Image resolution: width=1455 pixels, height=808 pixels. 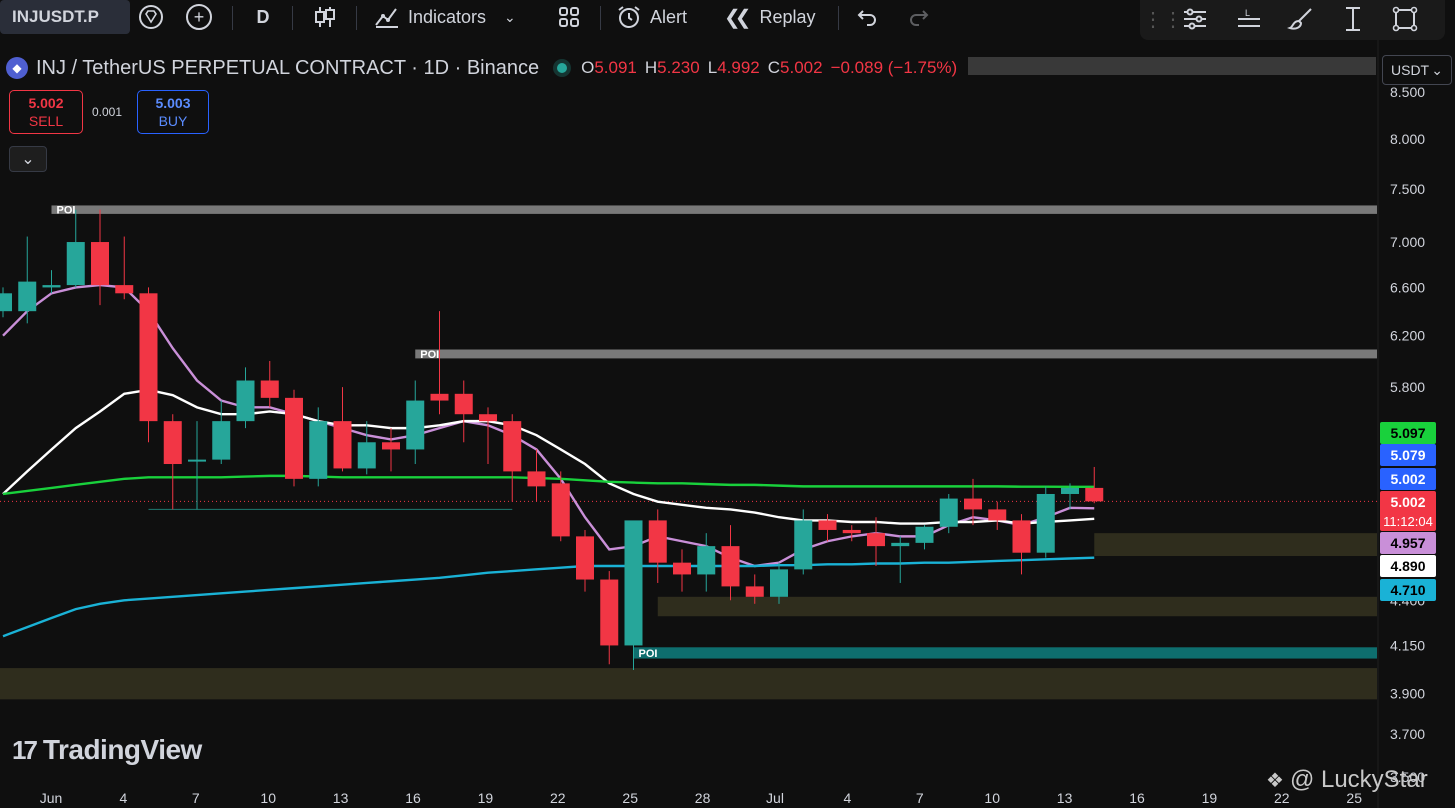 What do you see at coordinates (151, 17) in the screenshot?
I see `favorite-icon` at bounding box center [151, 17].